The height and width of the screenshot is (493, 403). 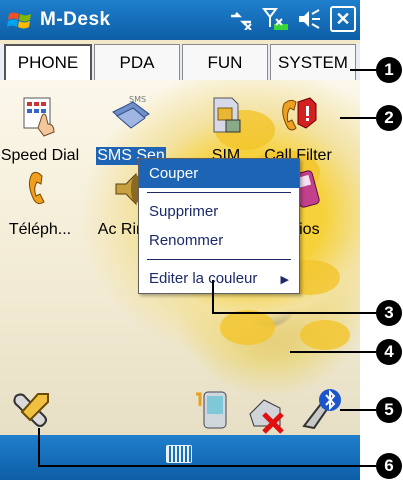 I want to click on tab-system: SYSTEM, so click(x=313, y=62).